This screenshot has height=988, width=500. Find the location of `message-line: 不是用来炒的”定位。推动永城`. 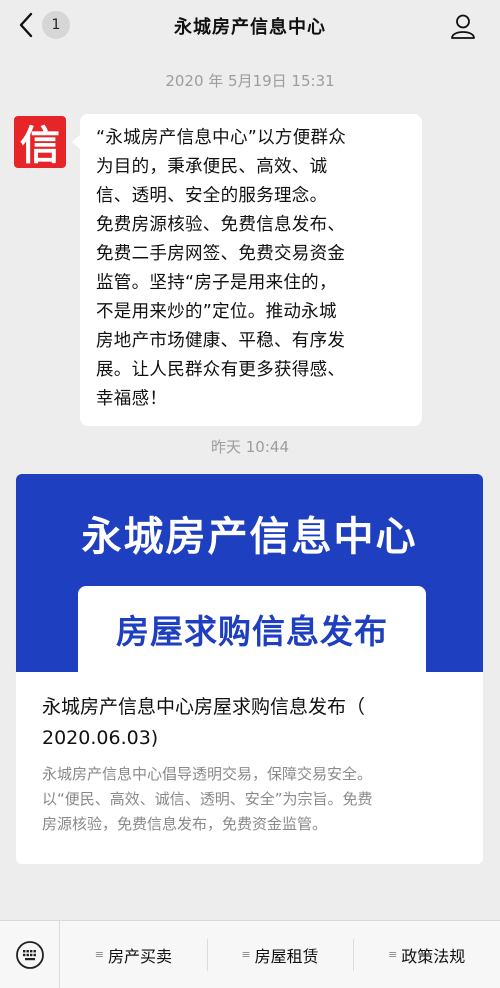

message-line: 不是用来炒的”定位。推动永城 is located at coordinates (216, 312).